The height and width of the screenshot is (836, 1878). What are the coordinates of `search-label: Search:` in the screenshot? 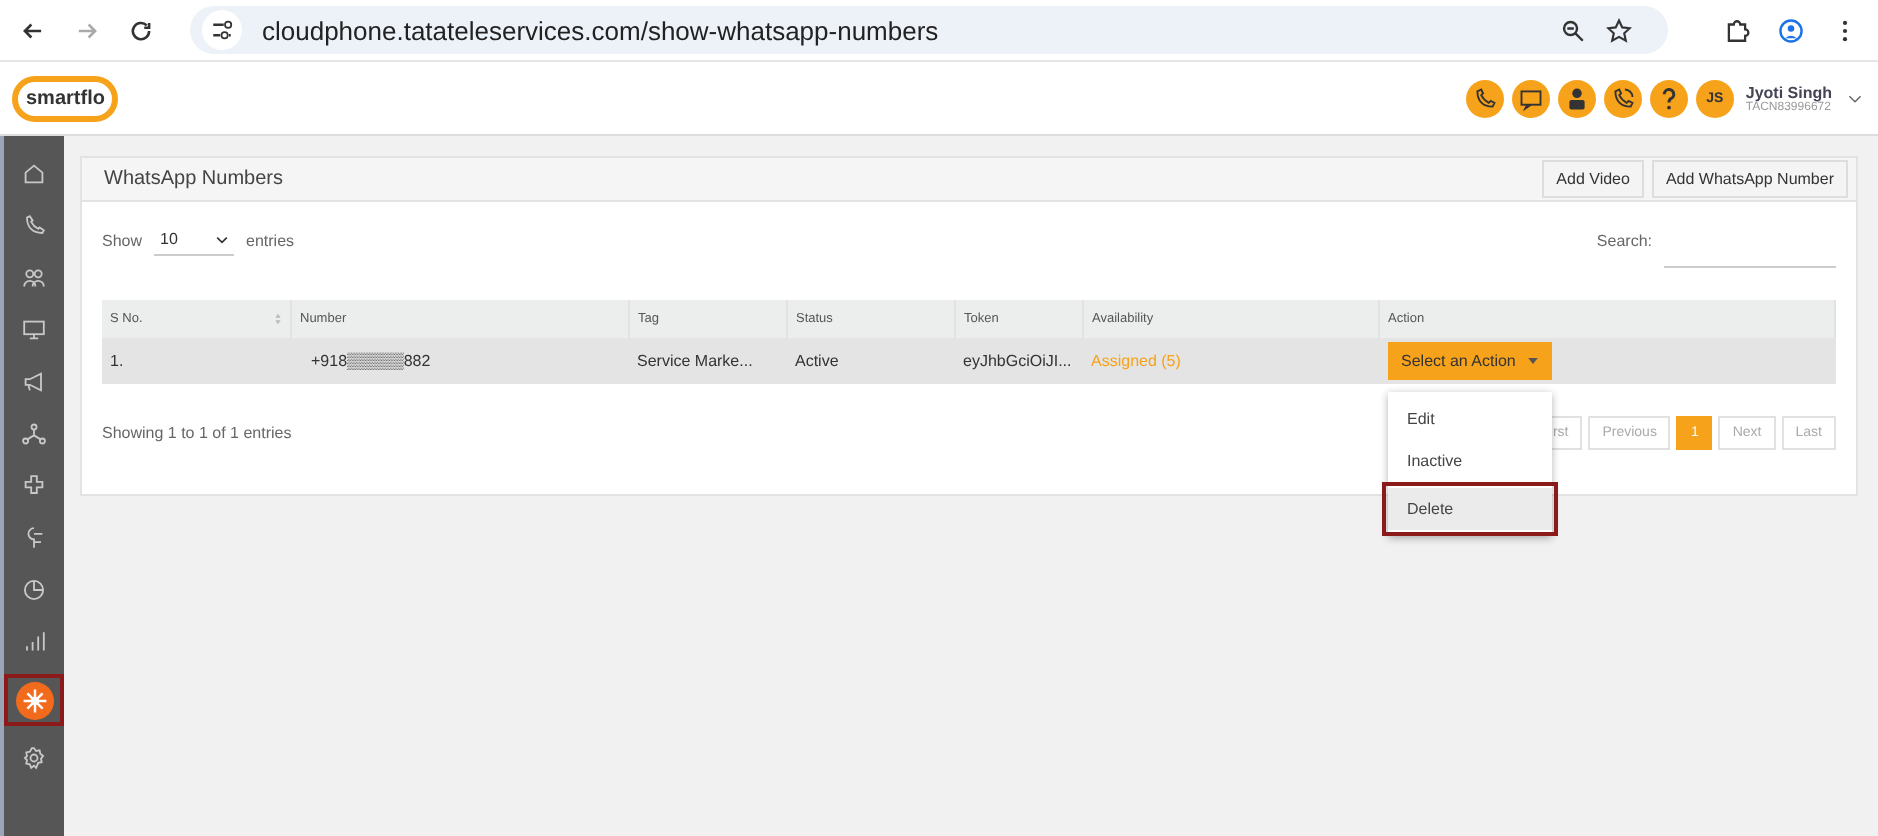 It's located at (1624, 240).